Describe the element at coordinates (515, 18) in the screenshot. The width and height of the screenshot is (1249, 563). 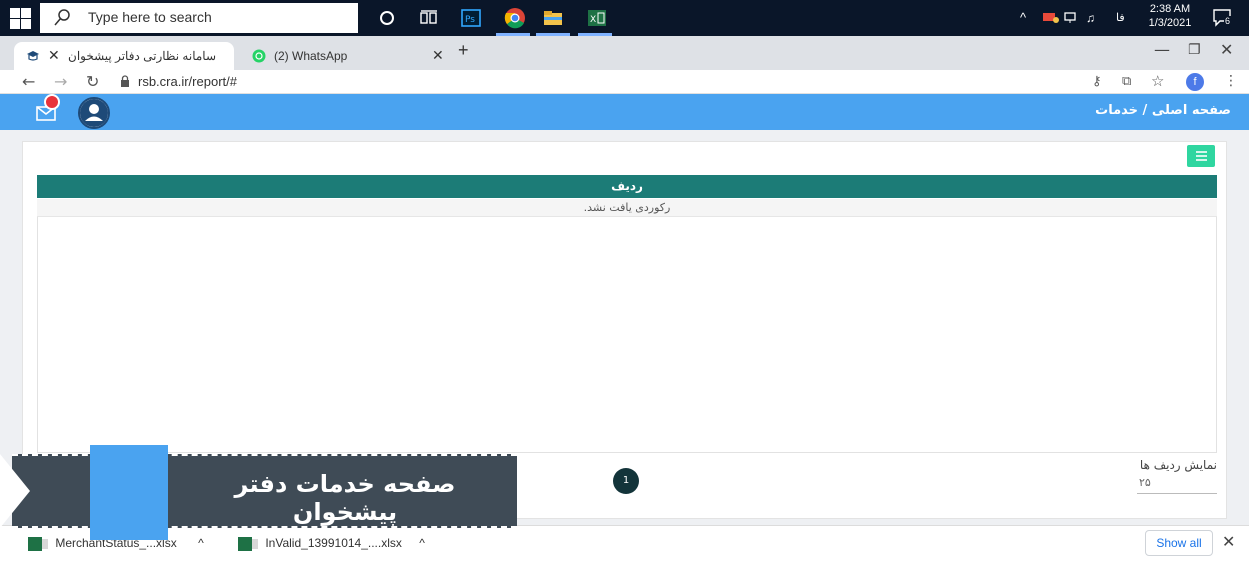
I see `chrome-icon` at that location.